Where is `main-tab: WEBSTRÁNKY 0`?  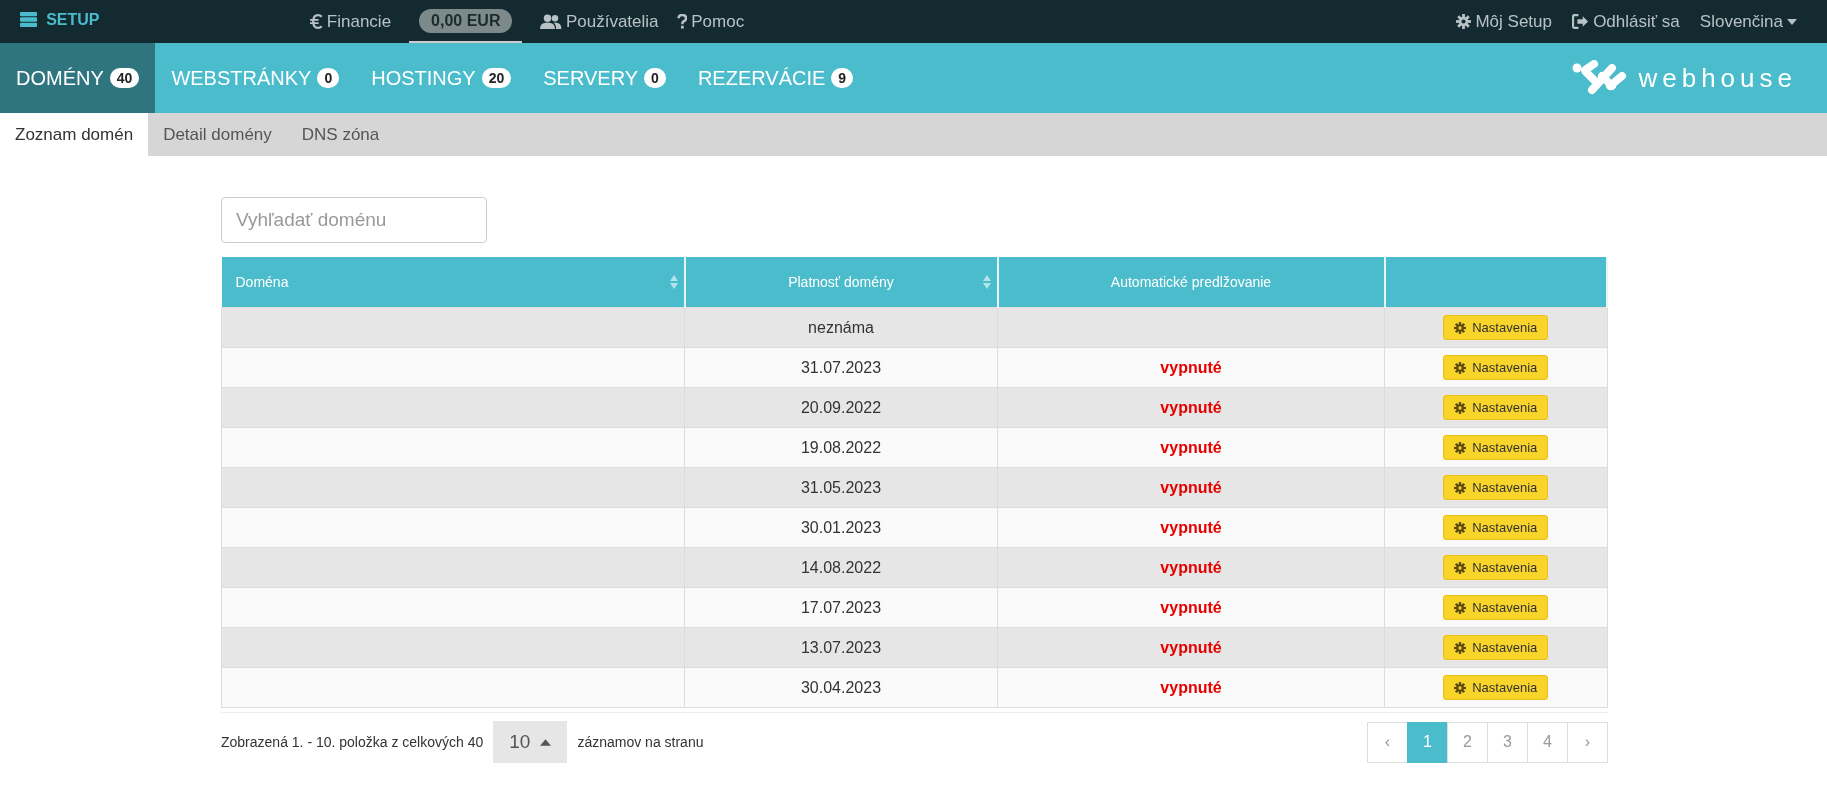
main-tab: WEBSTRÁNKY 0 is located at coordinates (255, 78).